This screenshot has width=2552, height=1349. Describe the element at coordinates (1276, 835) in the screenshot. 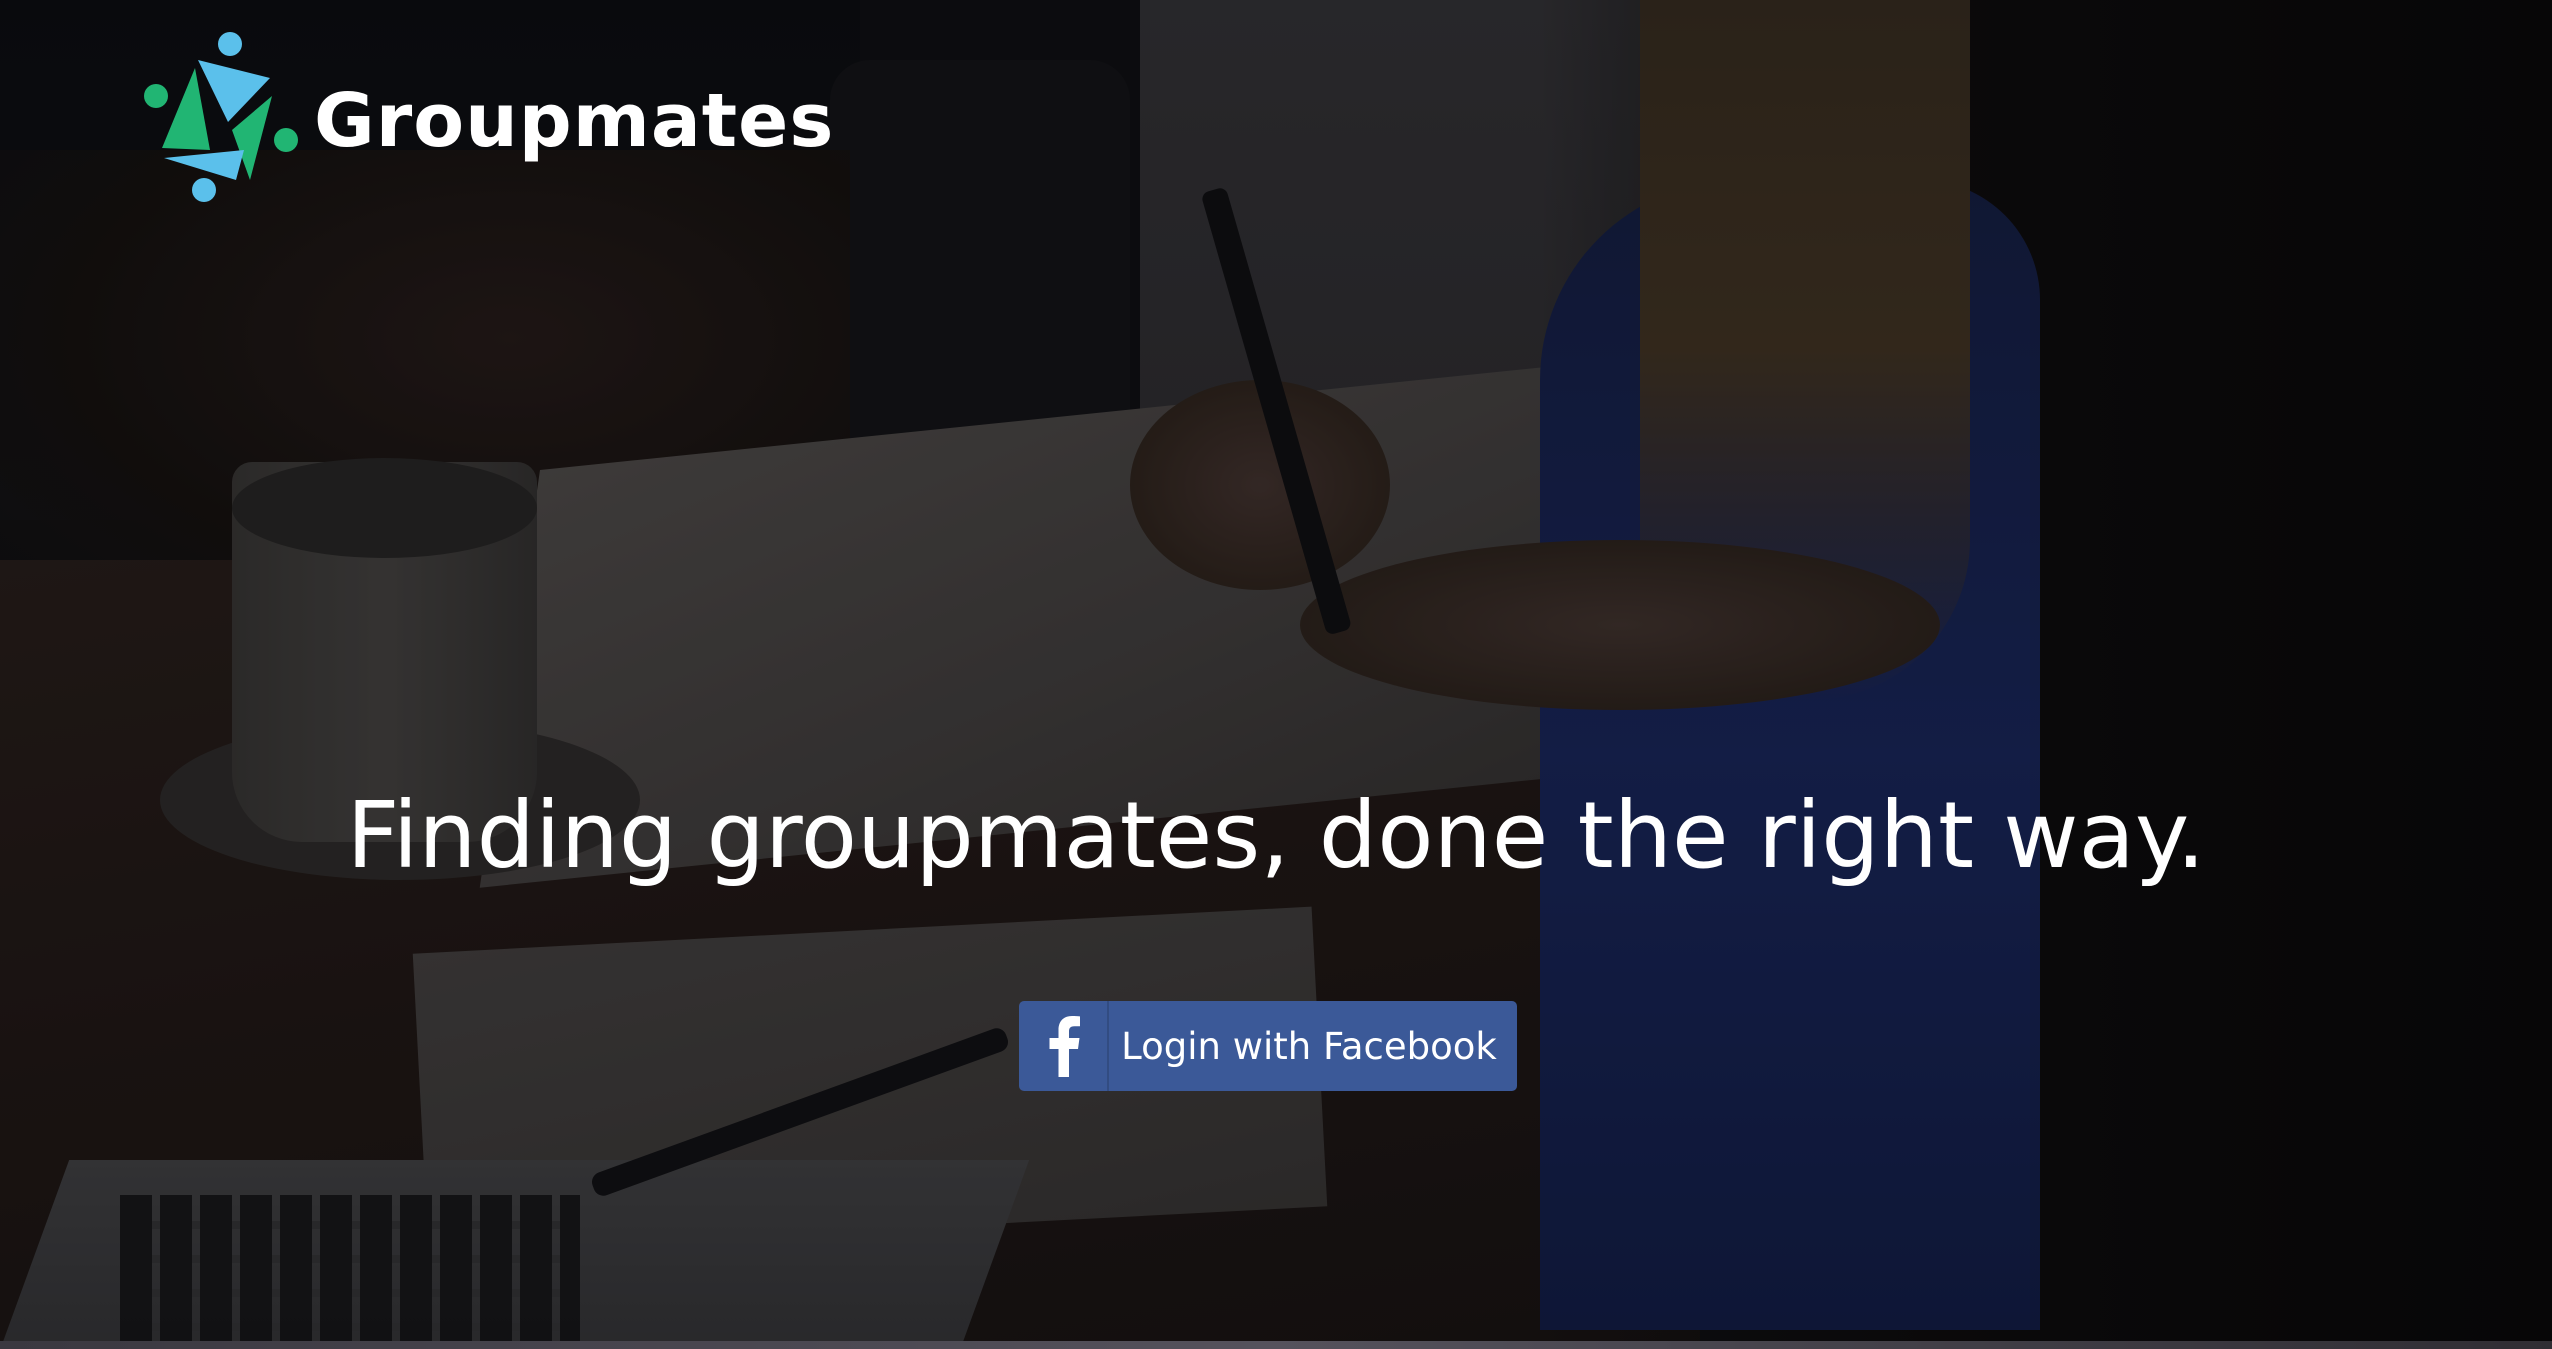

I see `hero-headline: Finding groupmates, done the right way.` at that location.